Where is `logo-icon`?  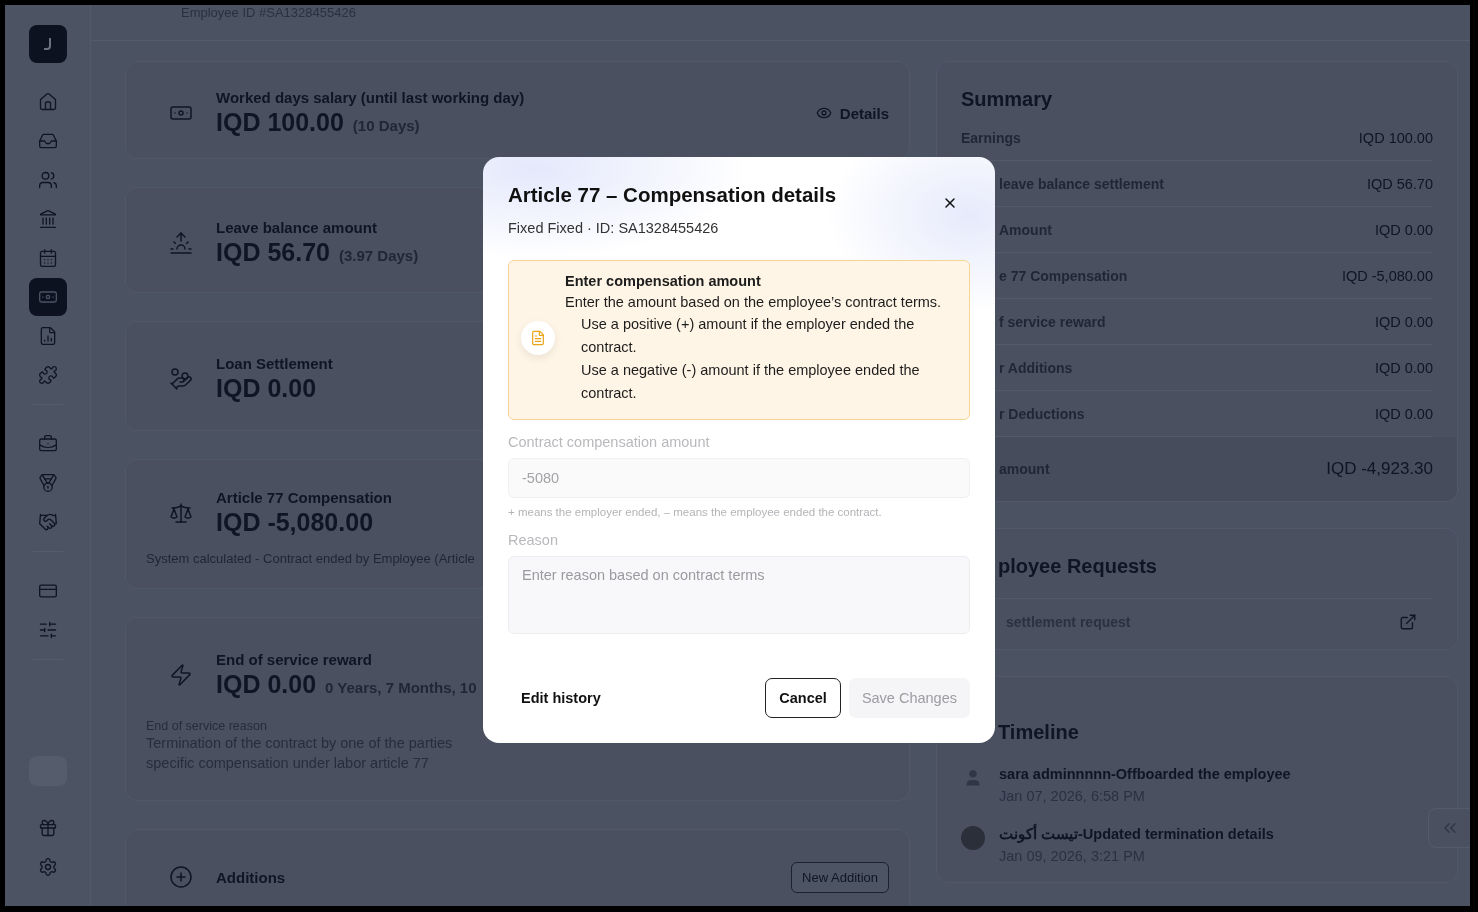
logo-icon is located at coordinates (47, 44).